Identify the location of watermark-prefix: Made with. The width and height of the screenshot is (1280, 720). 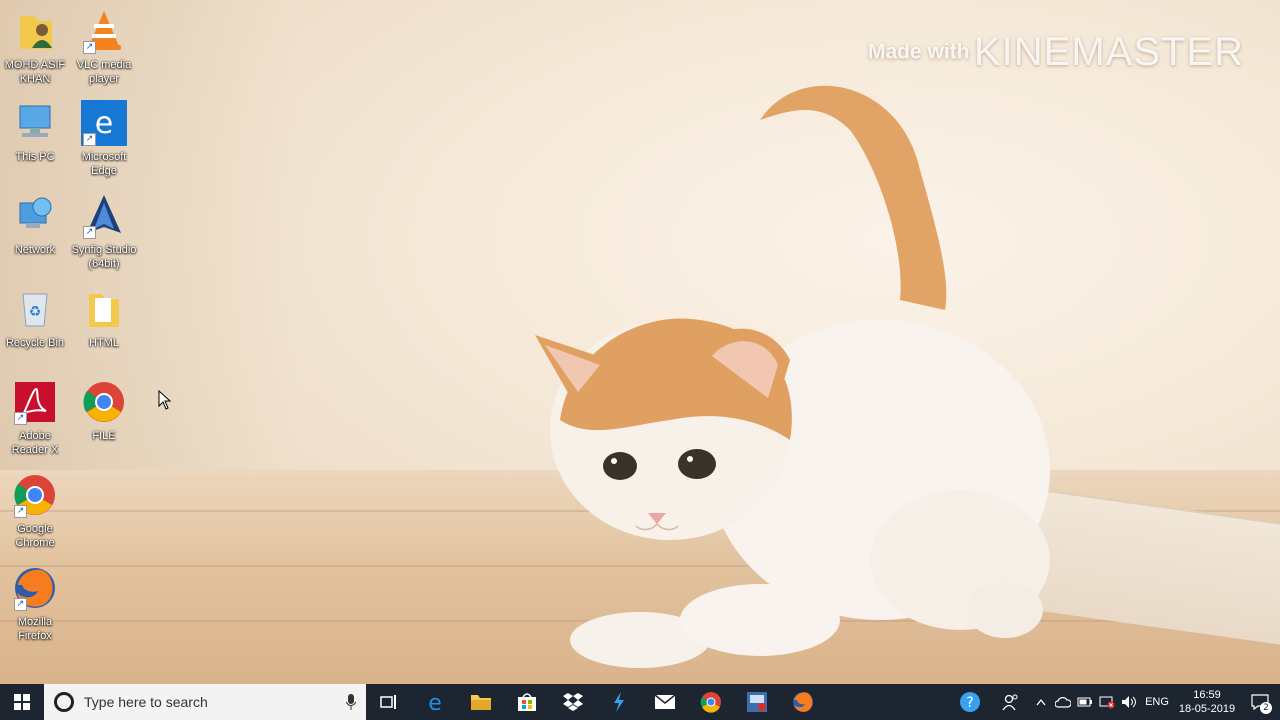
(918, 52).